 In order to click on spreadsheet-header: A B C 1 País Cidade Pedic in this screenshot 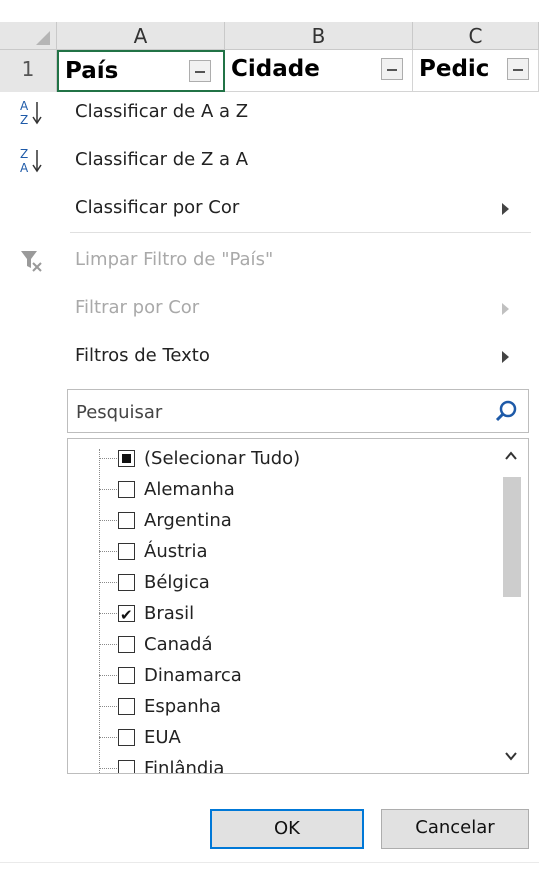, I will do `click(269, 46)`.